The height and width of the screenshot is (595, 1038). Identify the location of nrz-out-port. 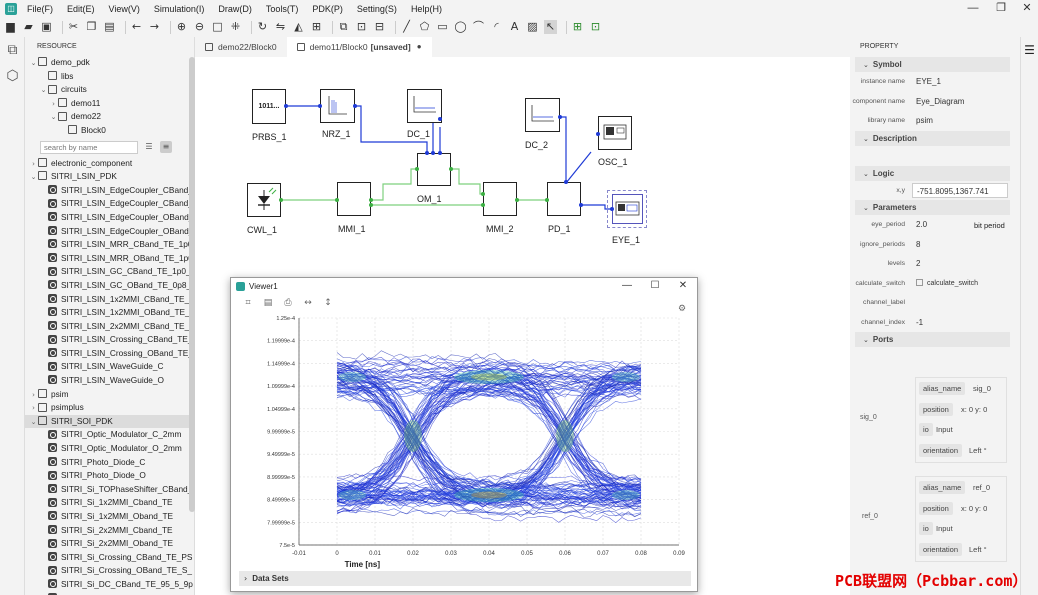
(355, 106).